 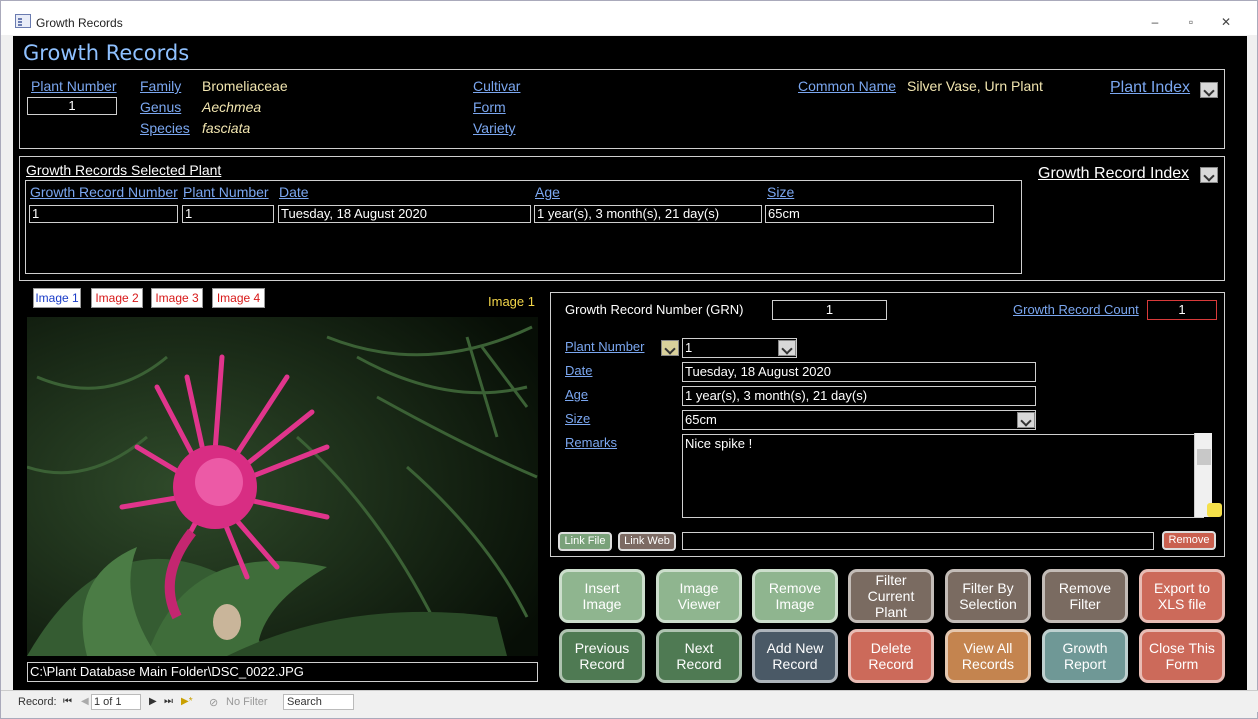 I want to click on grn-label: Growth Record Number (GRN), so click(x=654, y=309).